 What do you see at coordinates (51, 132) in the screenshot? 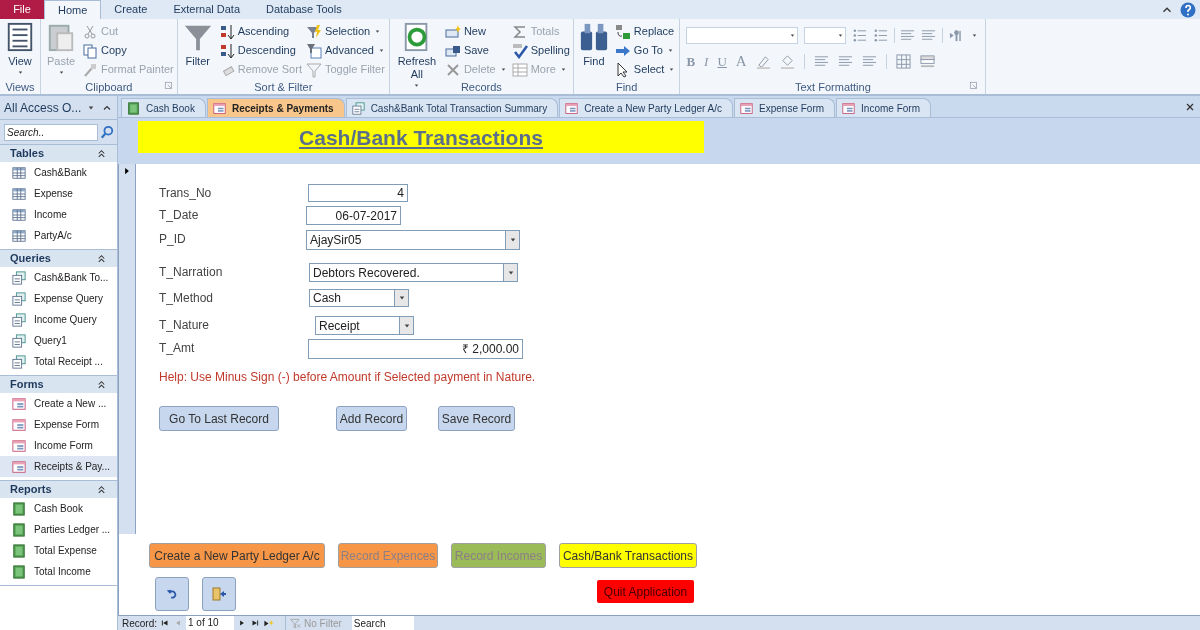
I see `search-field: Search..` at bounding box center [51, 132].